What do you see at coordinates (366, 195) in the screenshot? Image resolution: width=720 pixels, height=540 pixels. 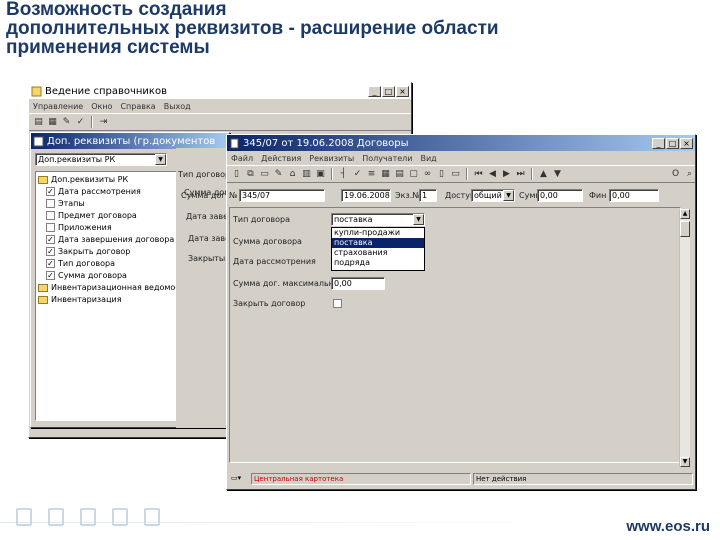 I see `registration-date-field: 19.06.2008` at bounding box center [366, 195].